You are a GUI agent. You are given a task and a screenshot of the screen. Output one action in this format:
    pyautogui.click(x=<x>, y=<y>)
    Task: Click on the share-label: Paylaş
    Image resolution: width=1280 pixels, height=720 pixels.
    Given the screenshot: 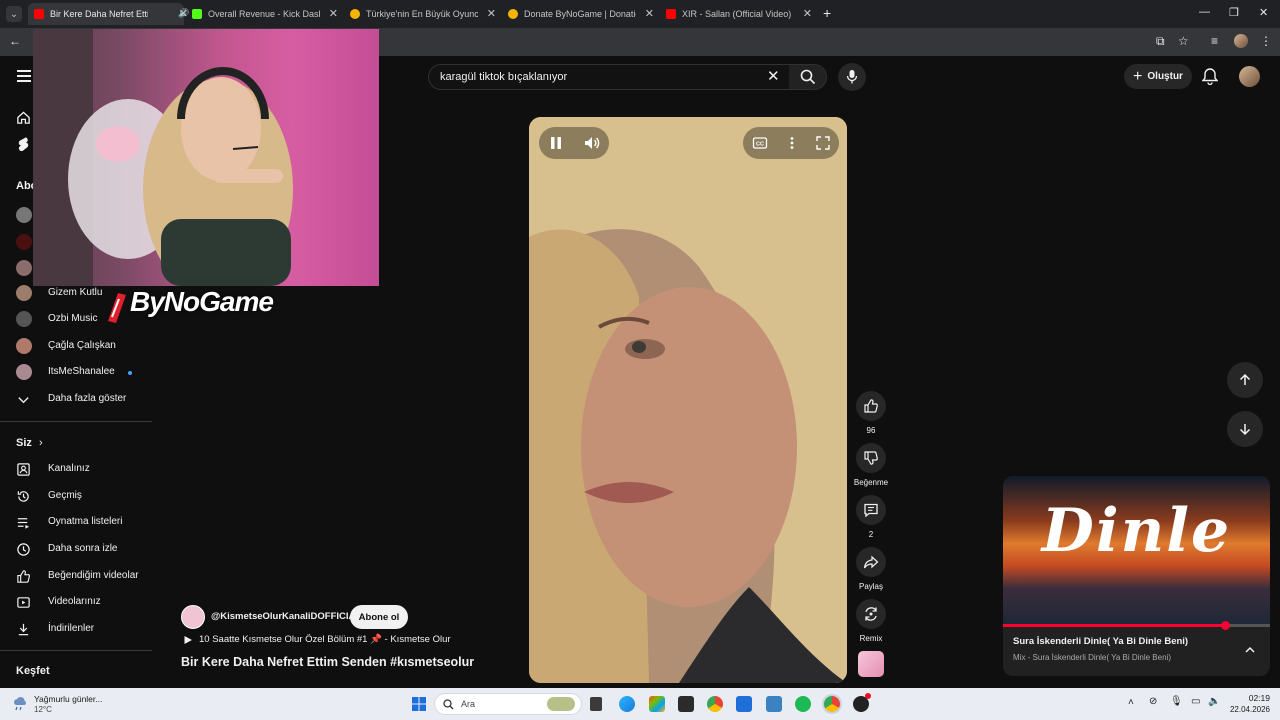 What is the action you would take?
    pyautogui.click(x=870, y=586)
    